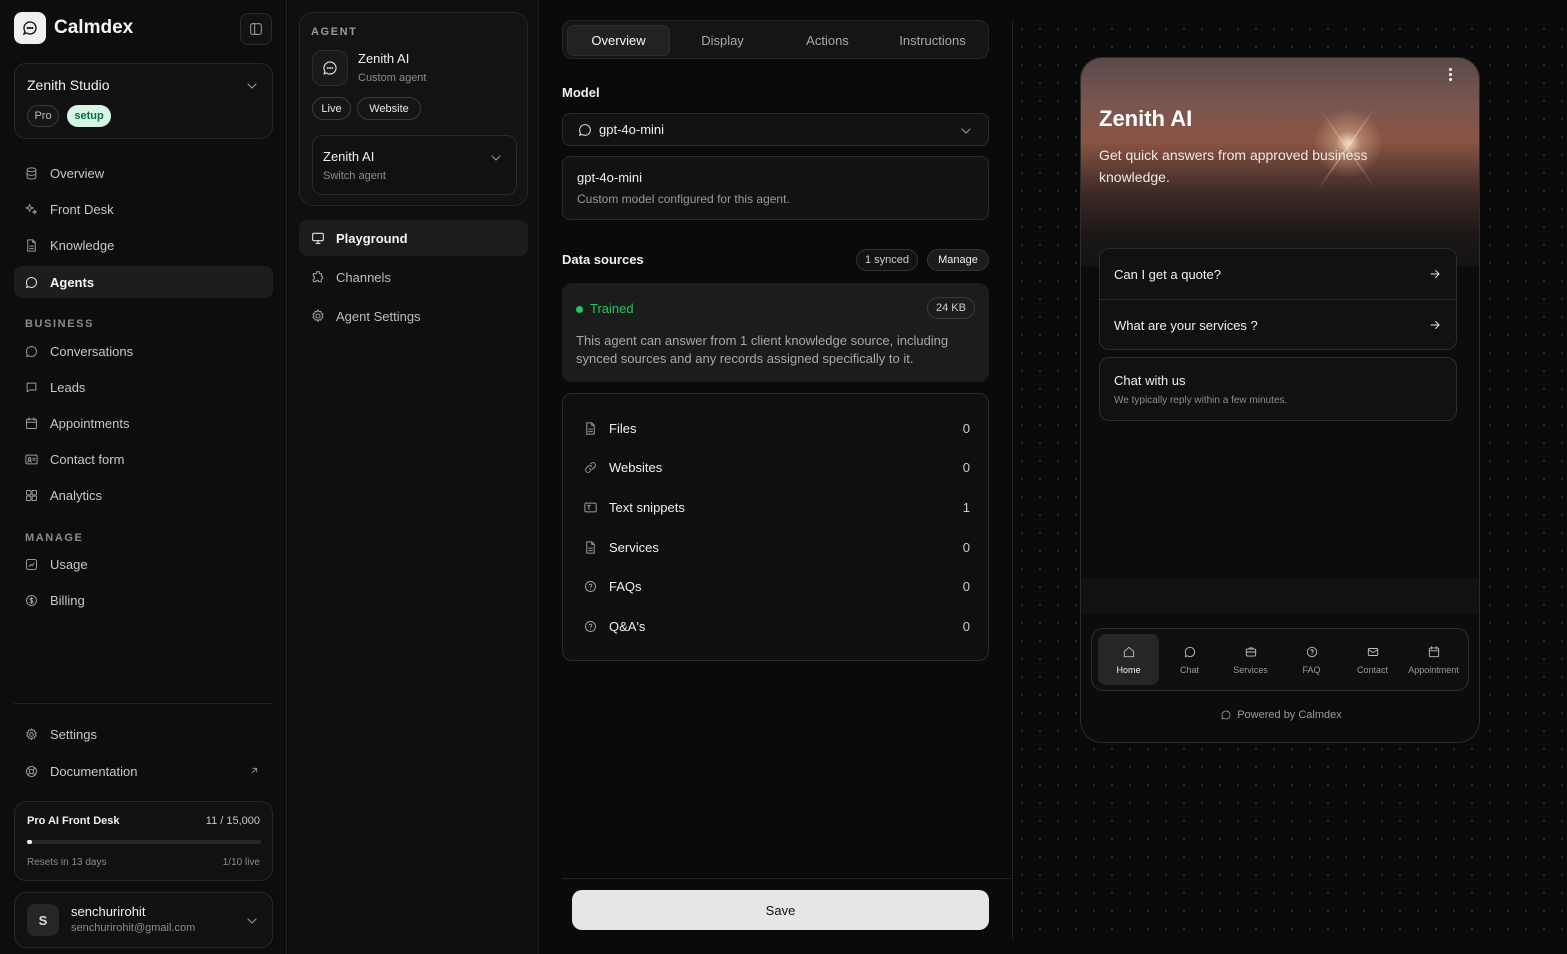  I want to click on widget-nav-appointment: Appointment, so click(1433, 659).